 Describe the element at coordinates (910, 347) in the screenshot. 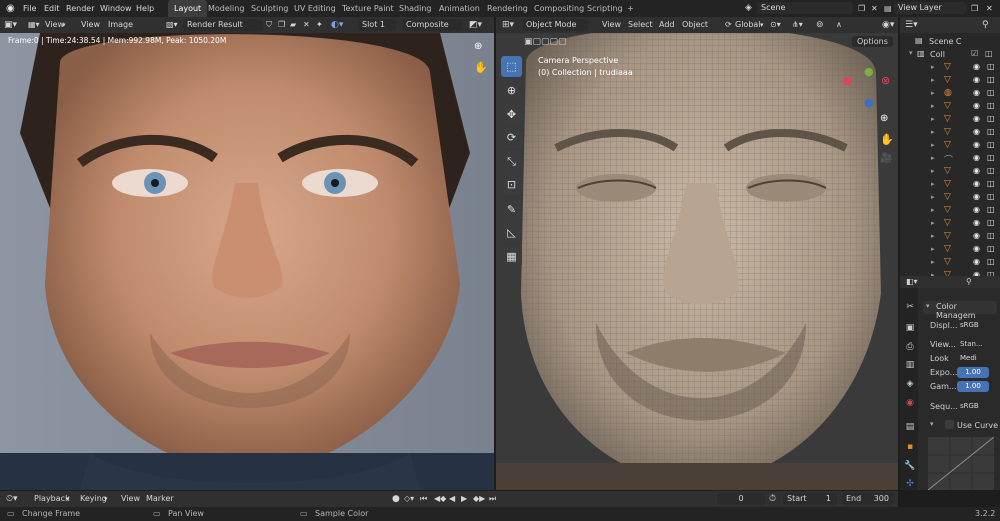

I see `output-tab-icon: ⎙` at that location.